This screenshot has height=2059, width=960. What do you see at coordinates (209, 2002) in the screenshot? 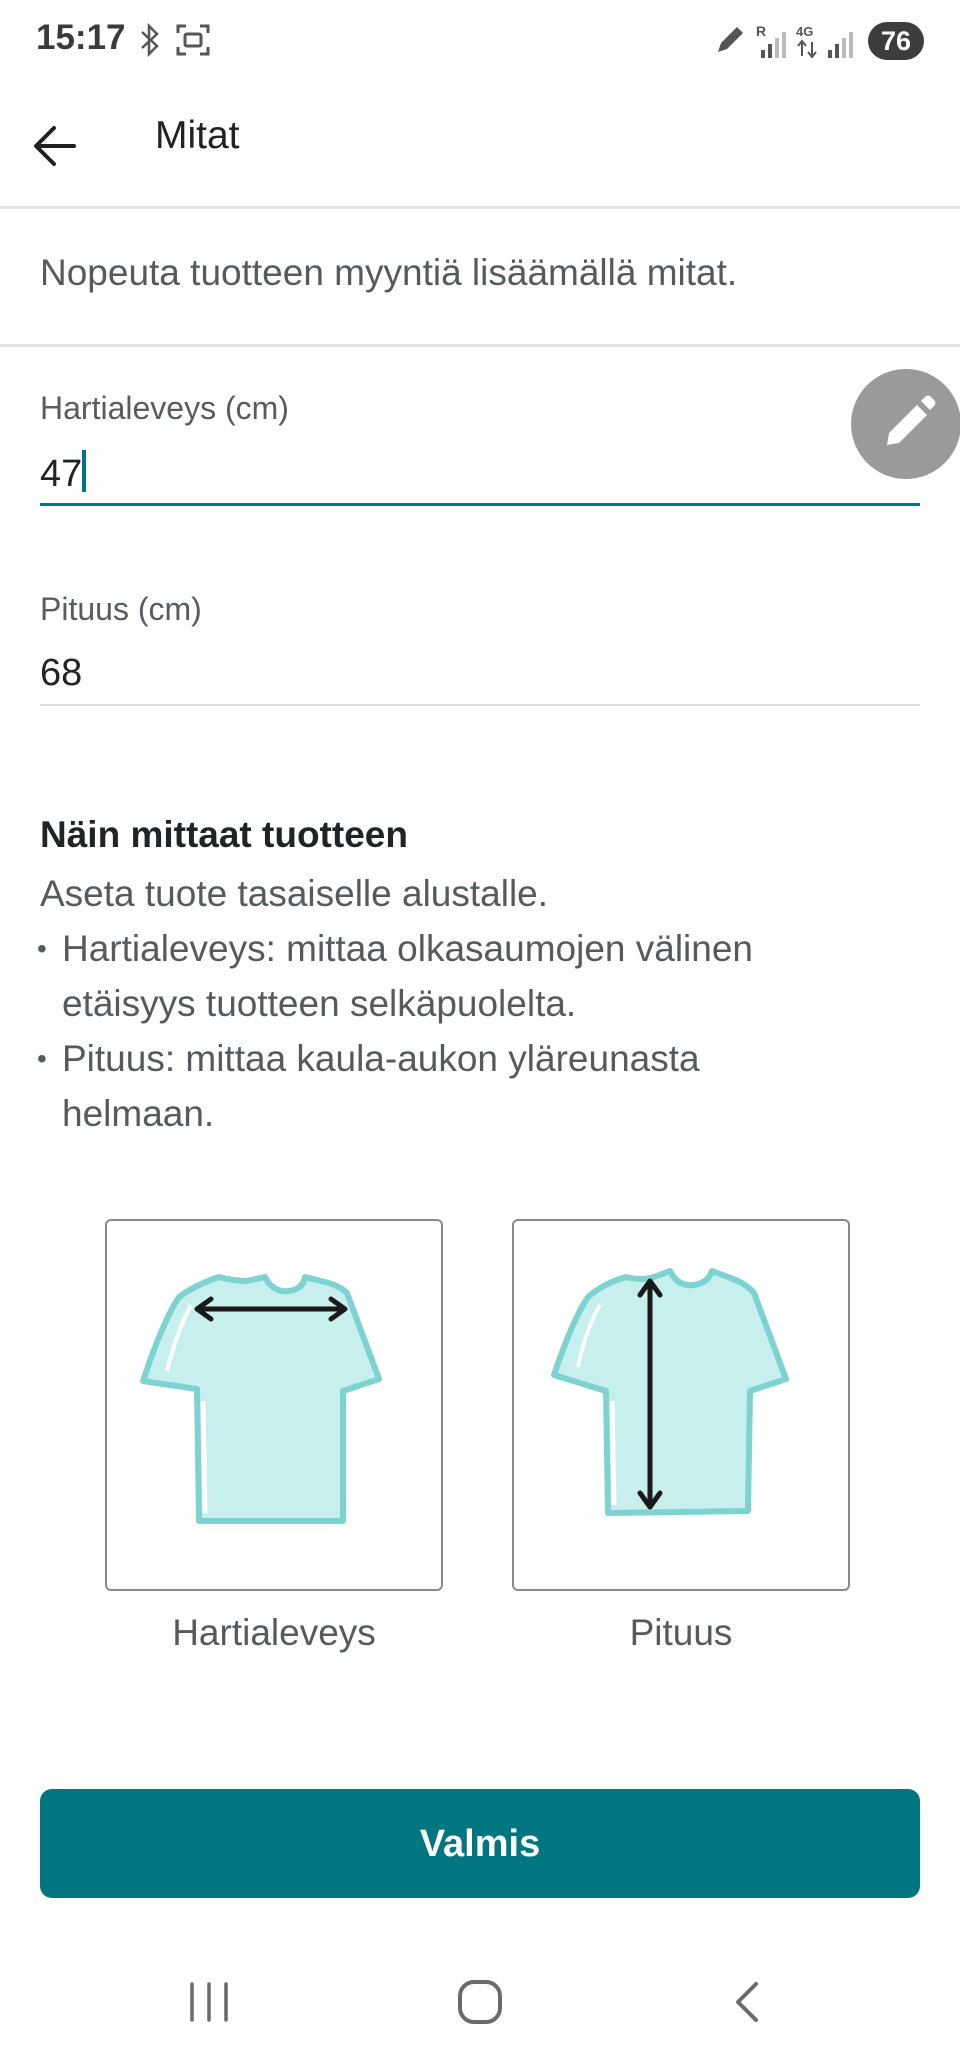
I see `recent-apps-icon` at bounding box center [209, 2002].